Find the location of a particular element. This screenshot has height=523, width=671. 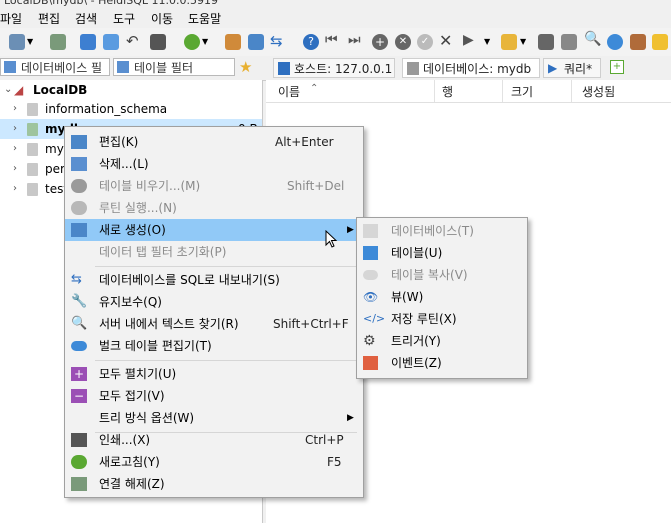

tab-database: 데이터베이스: mydb is located at coordinates (471, 68).